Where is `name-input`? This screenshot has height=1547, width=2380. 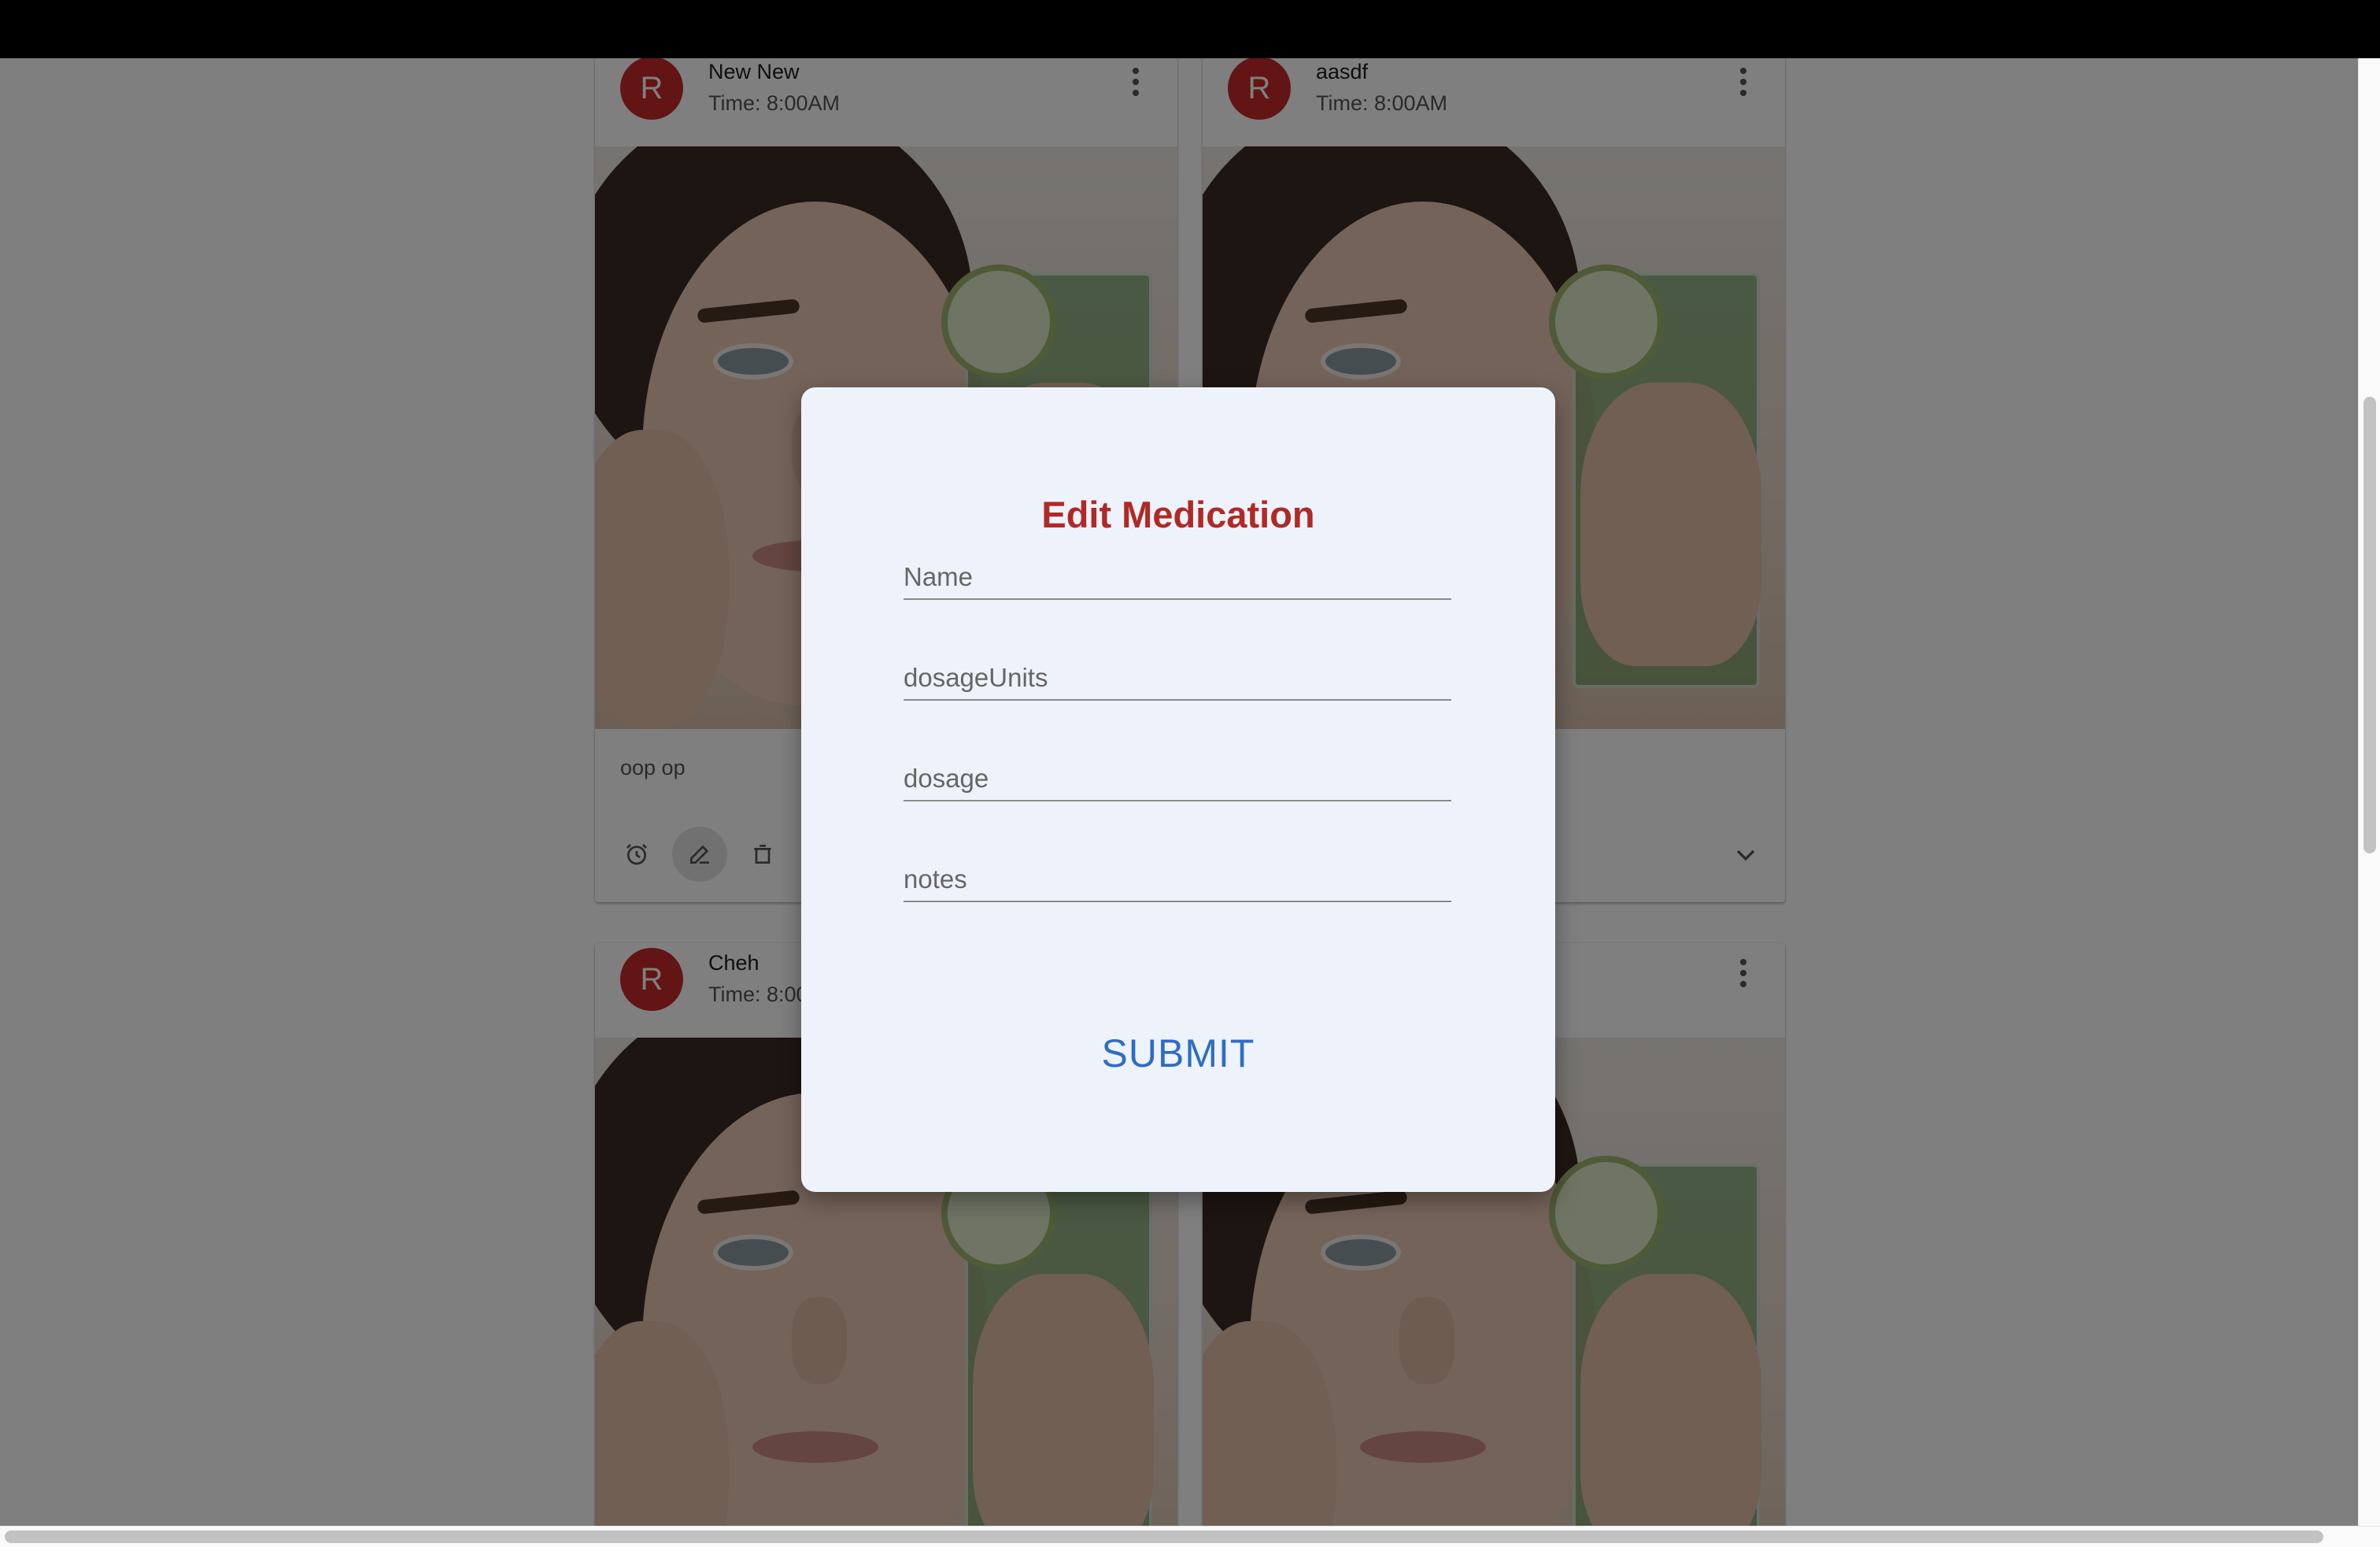 name-input is located at coordinates (1177, 577).